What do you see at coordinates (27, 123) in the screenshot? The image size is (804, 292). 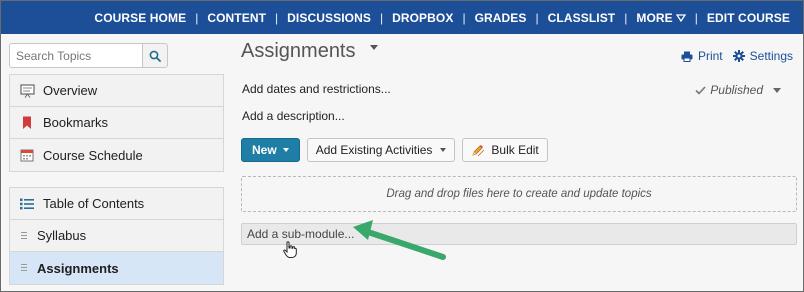 I see `bookmark-icon` at bounding box center [27, 123].